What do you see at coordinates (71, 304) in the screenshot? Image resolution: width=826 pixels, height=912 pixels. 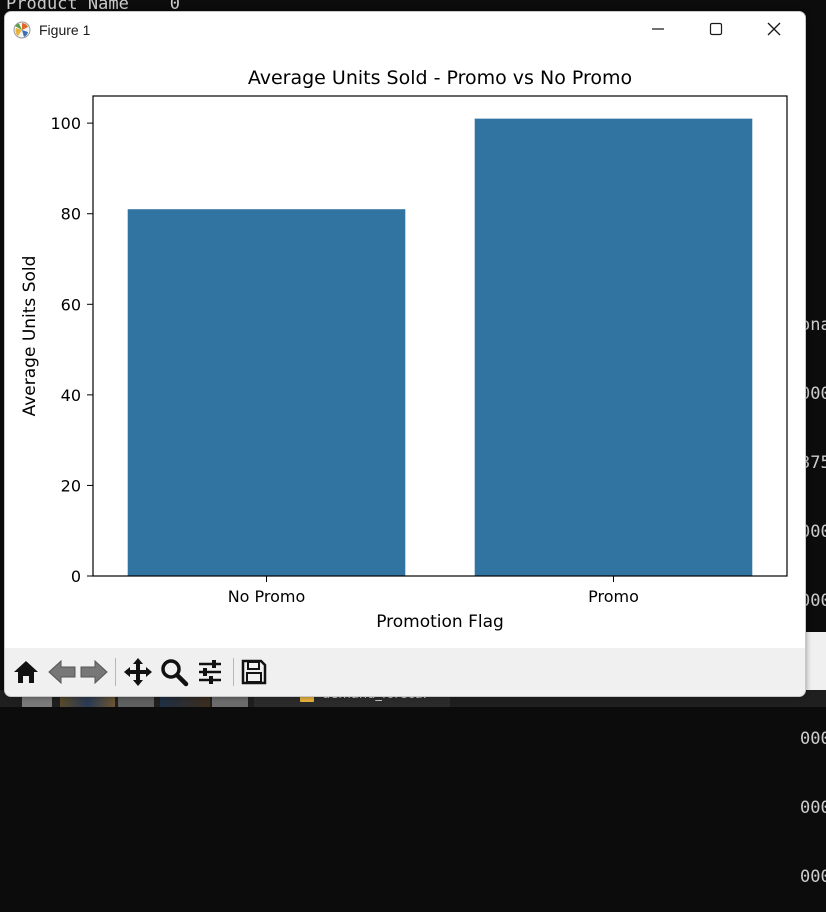 I see `y-tick-label: 60` at bounding box center [71, 304].